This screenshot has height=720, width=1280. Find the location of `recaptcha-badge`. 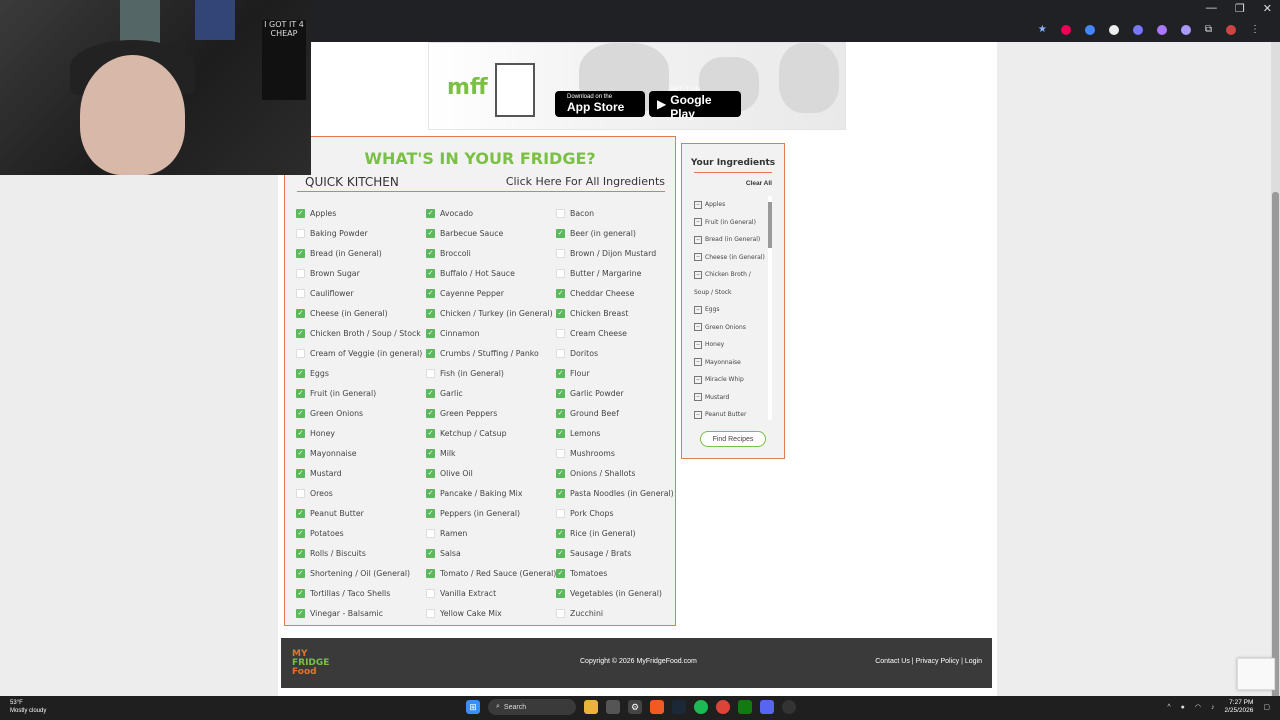

recaptcha-badge is located at coordinates (1256, 674).